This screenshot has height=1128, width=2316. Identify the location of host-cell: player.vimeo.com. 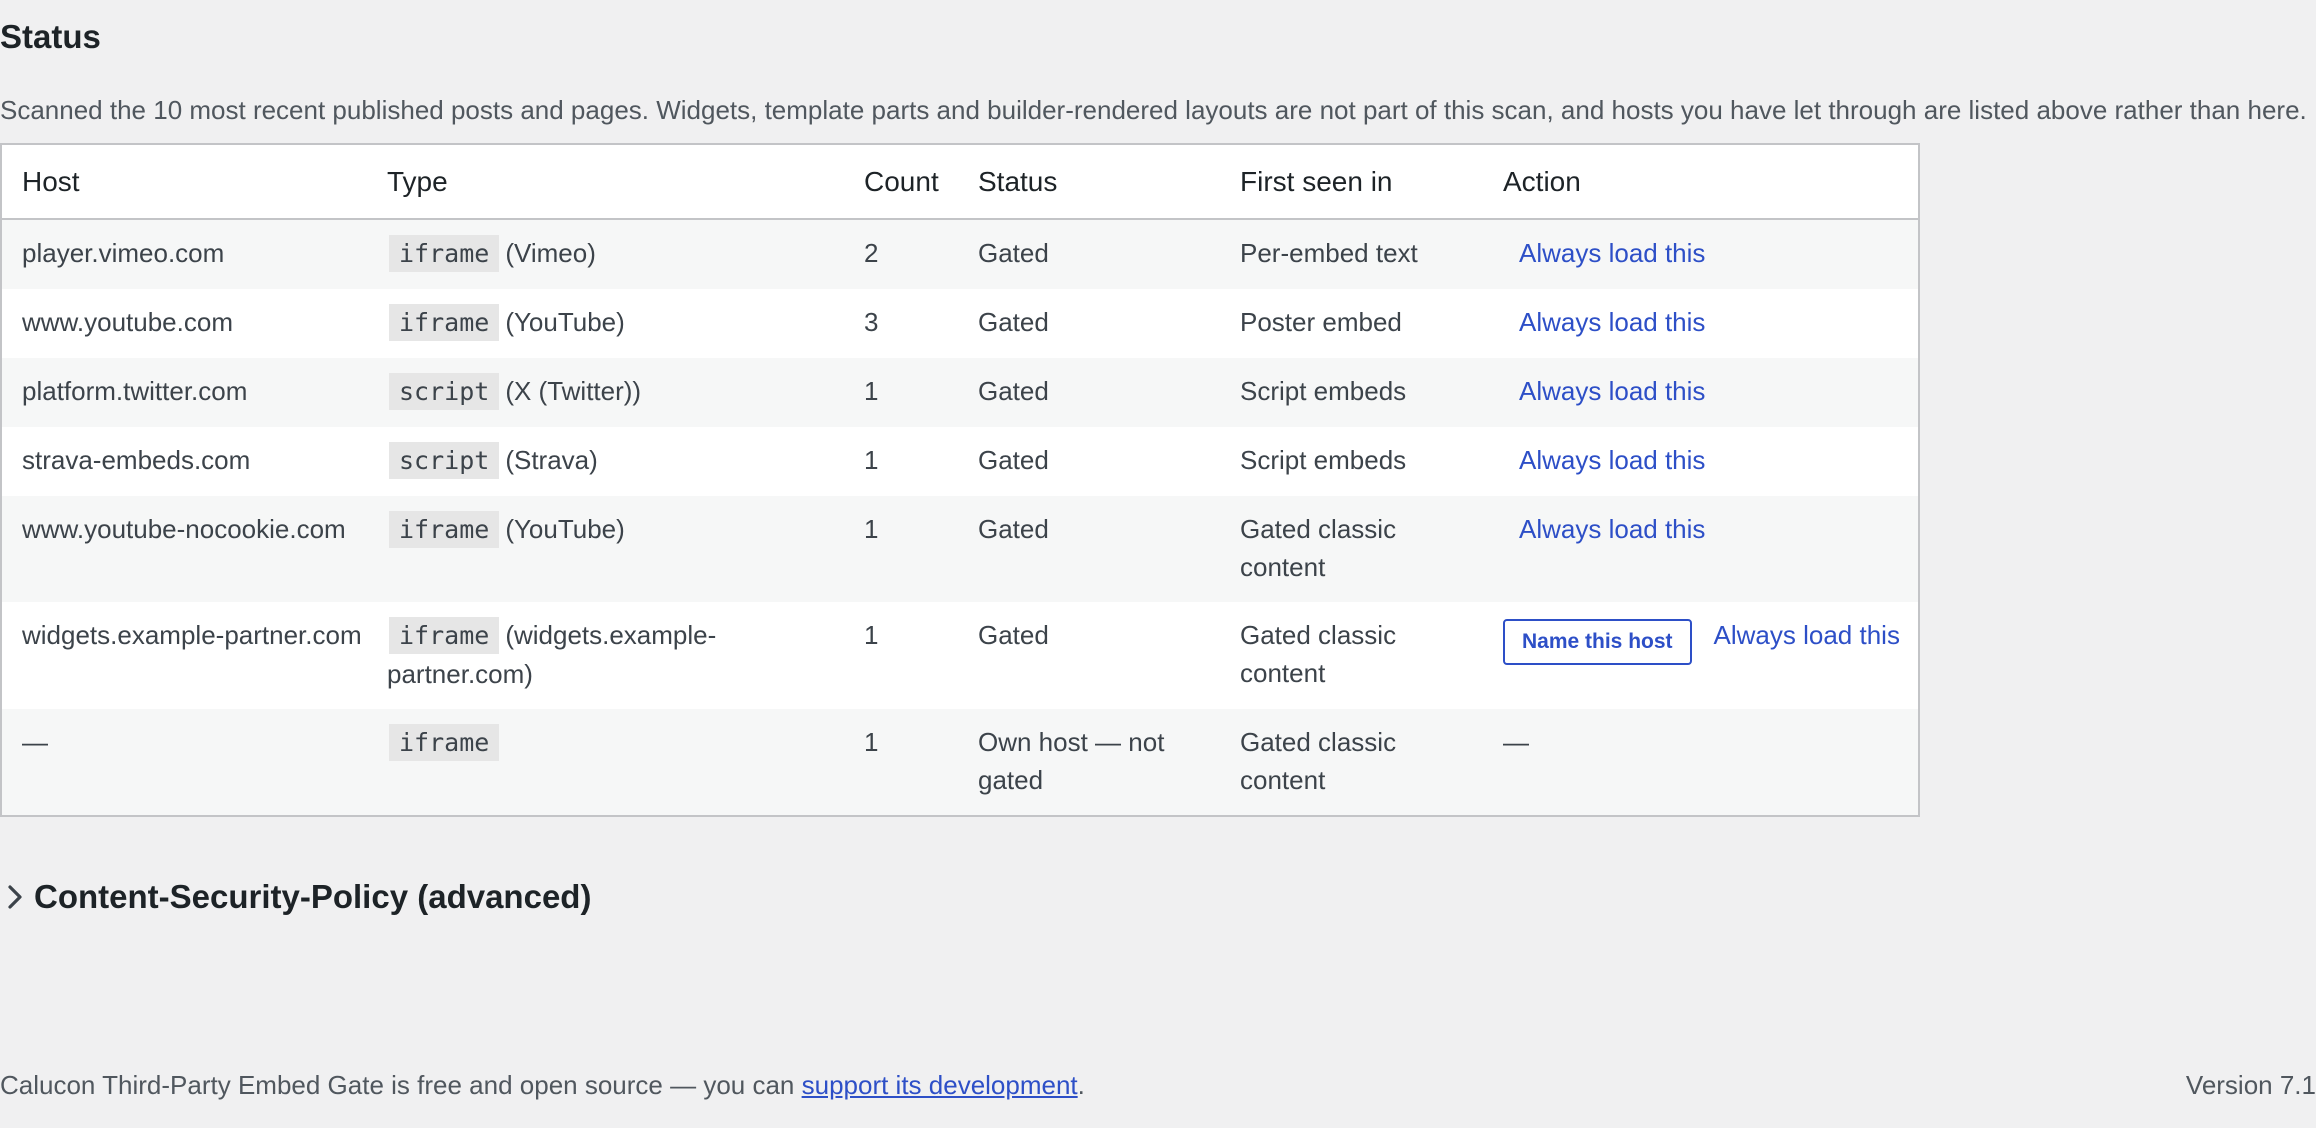
(184, 254).